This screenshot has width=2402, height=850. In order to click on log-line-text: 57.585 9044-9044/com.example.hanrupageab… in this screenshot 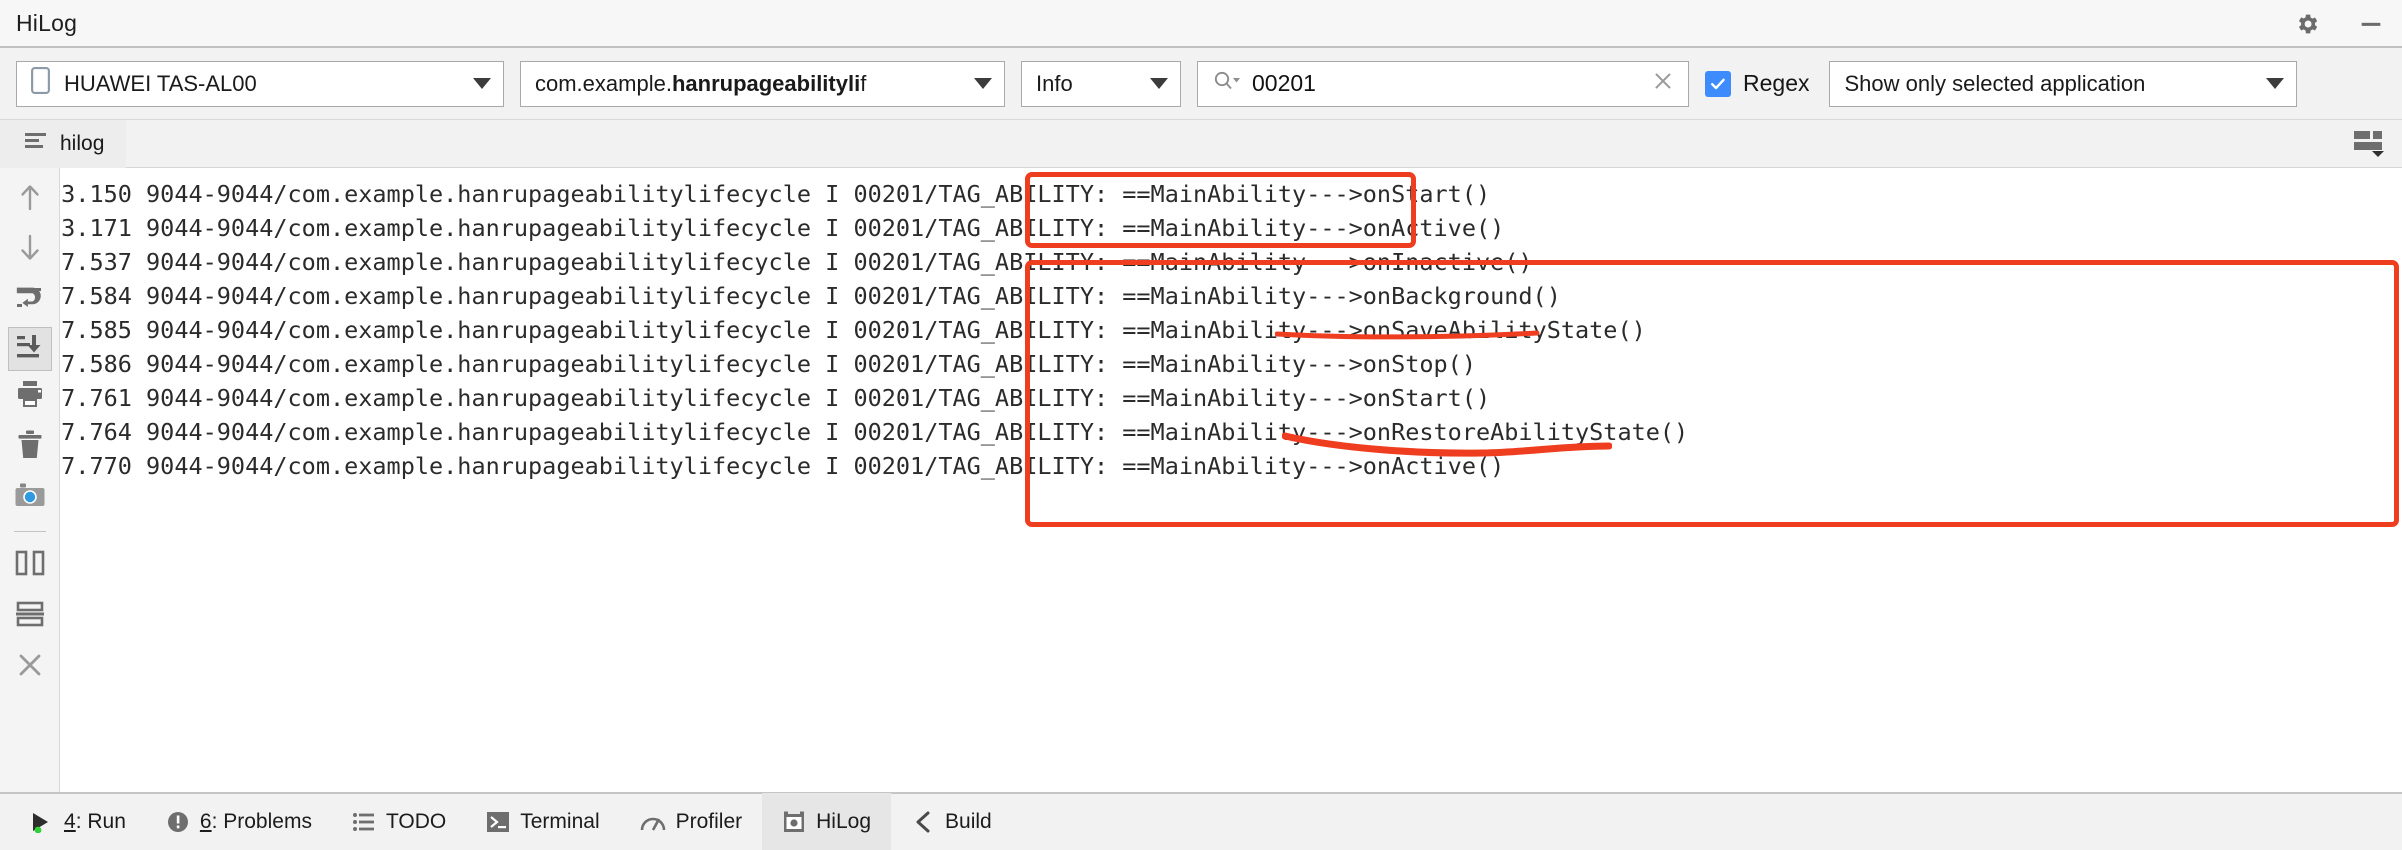, I will do `click(853, 330)`.